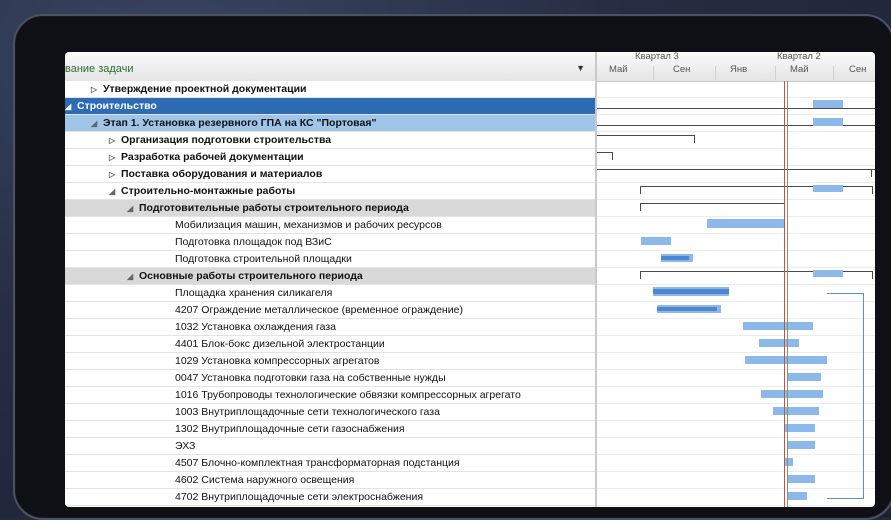 The image size is (891, 520). What do you see at coordinates (330, 89) in the screenshot?
I see `task-row: ▷ Утверждение проектной документации` at bounding box center [330, 89].